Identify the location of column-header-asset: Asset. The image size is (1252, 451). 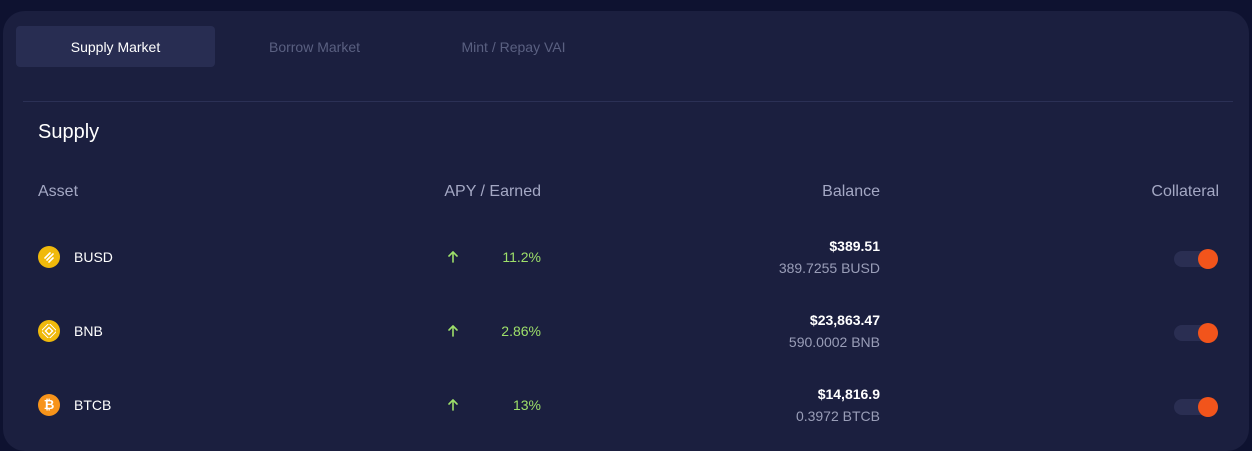
(58, 191).